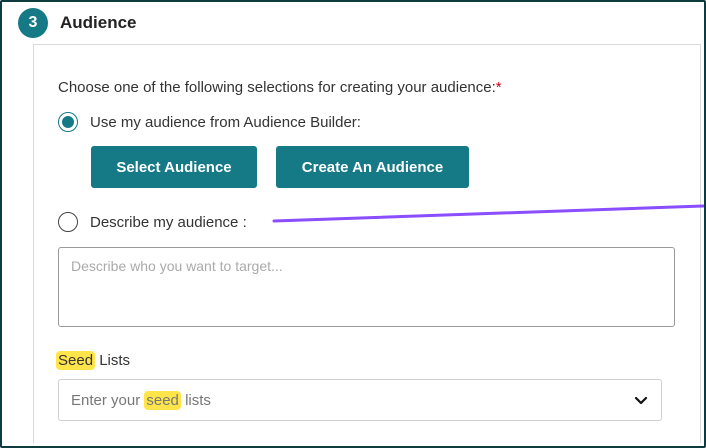 This screenshot has height=448, width=706. I want to click on seed-lists-dropdown: Enter your seed lists, so click(360, 400).